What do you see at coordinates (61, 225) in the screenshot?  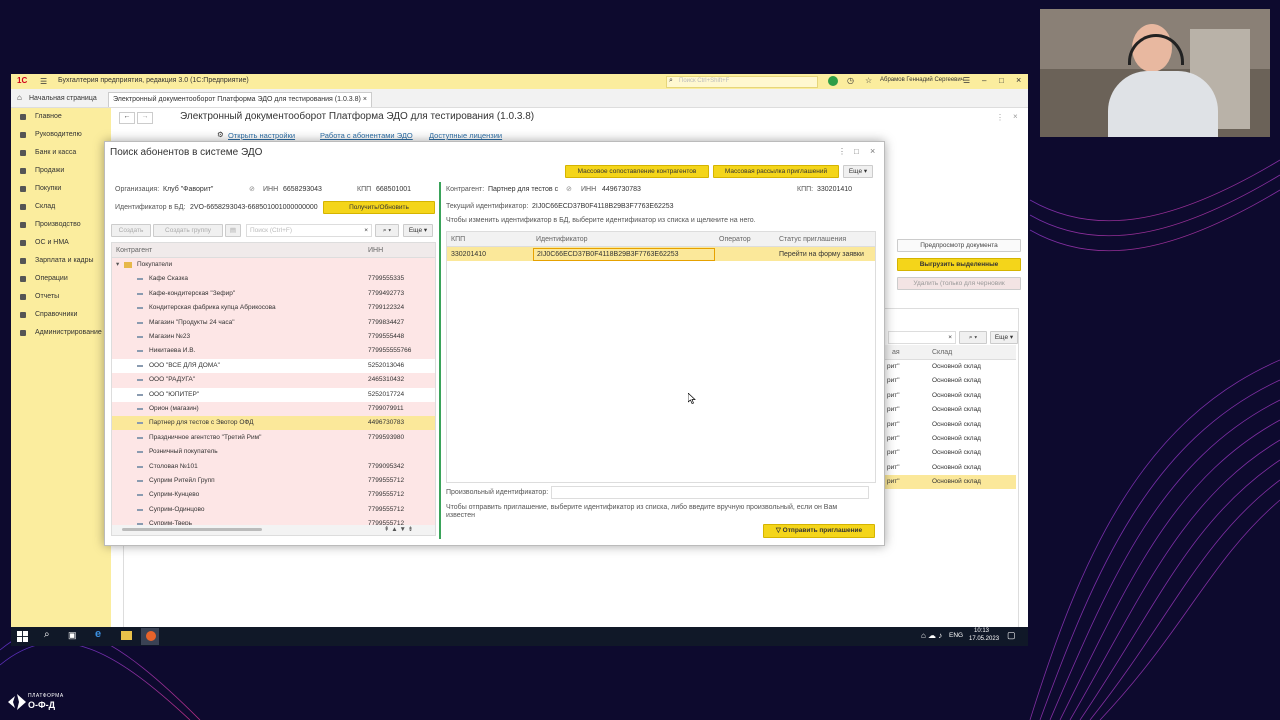 I see `sidebar-item-production: Производство` at bounding box center [61, 225].